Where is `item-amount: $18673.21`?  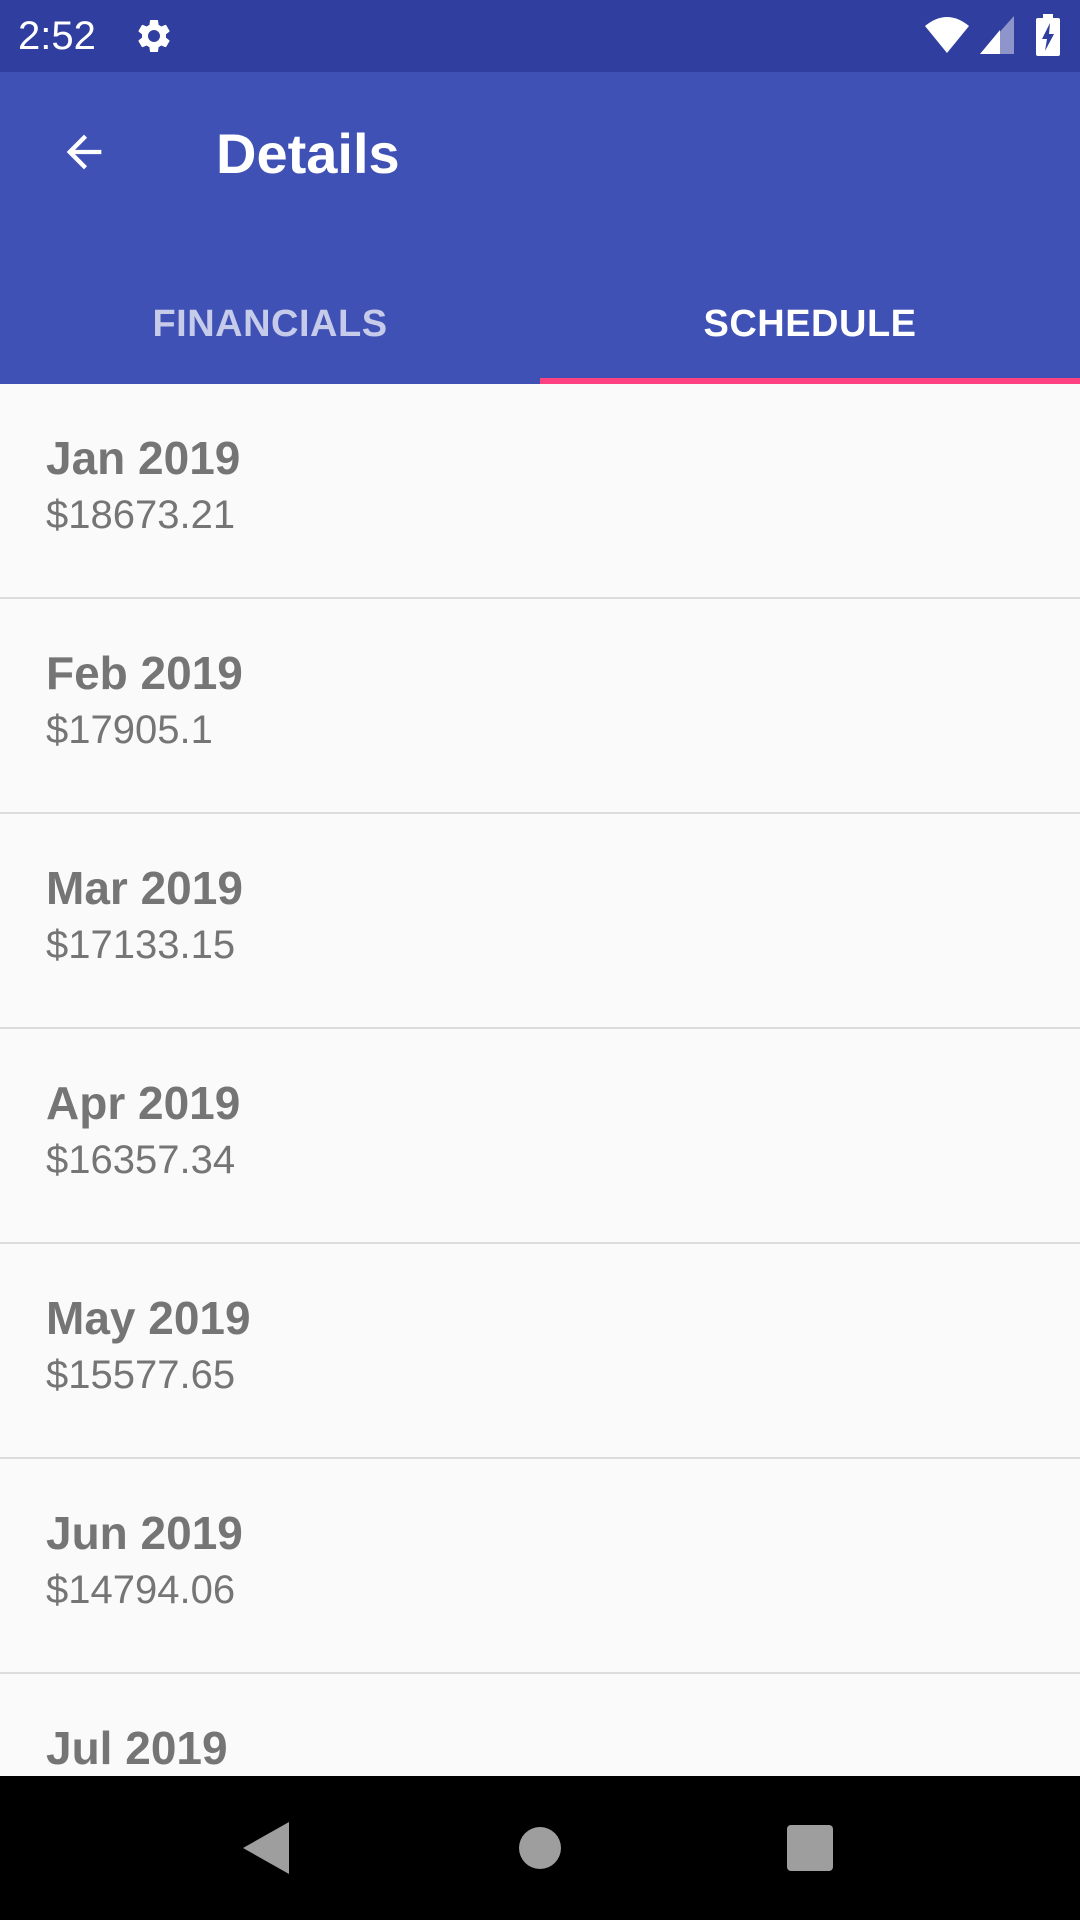 item-amount: $18673.21 is located at coordinates (141, 515).